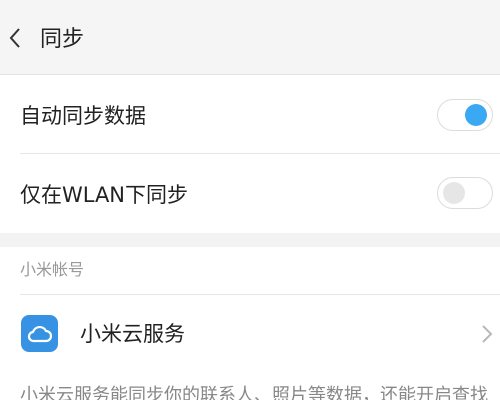 This screenshot has width=500, height=400. Describe the element at coordinates (39, 333) in the screenshot. I see `cloud-icon` at that location.